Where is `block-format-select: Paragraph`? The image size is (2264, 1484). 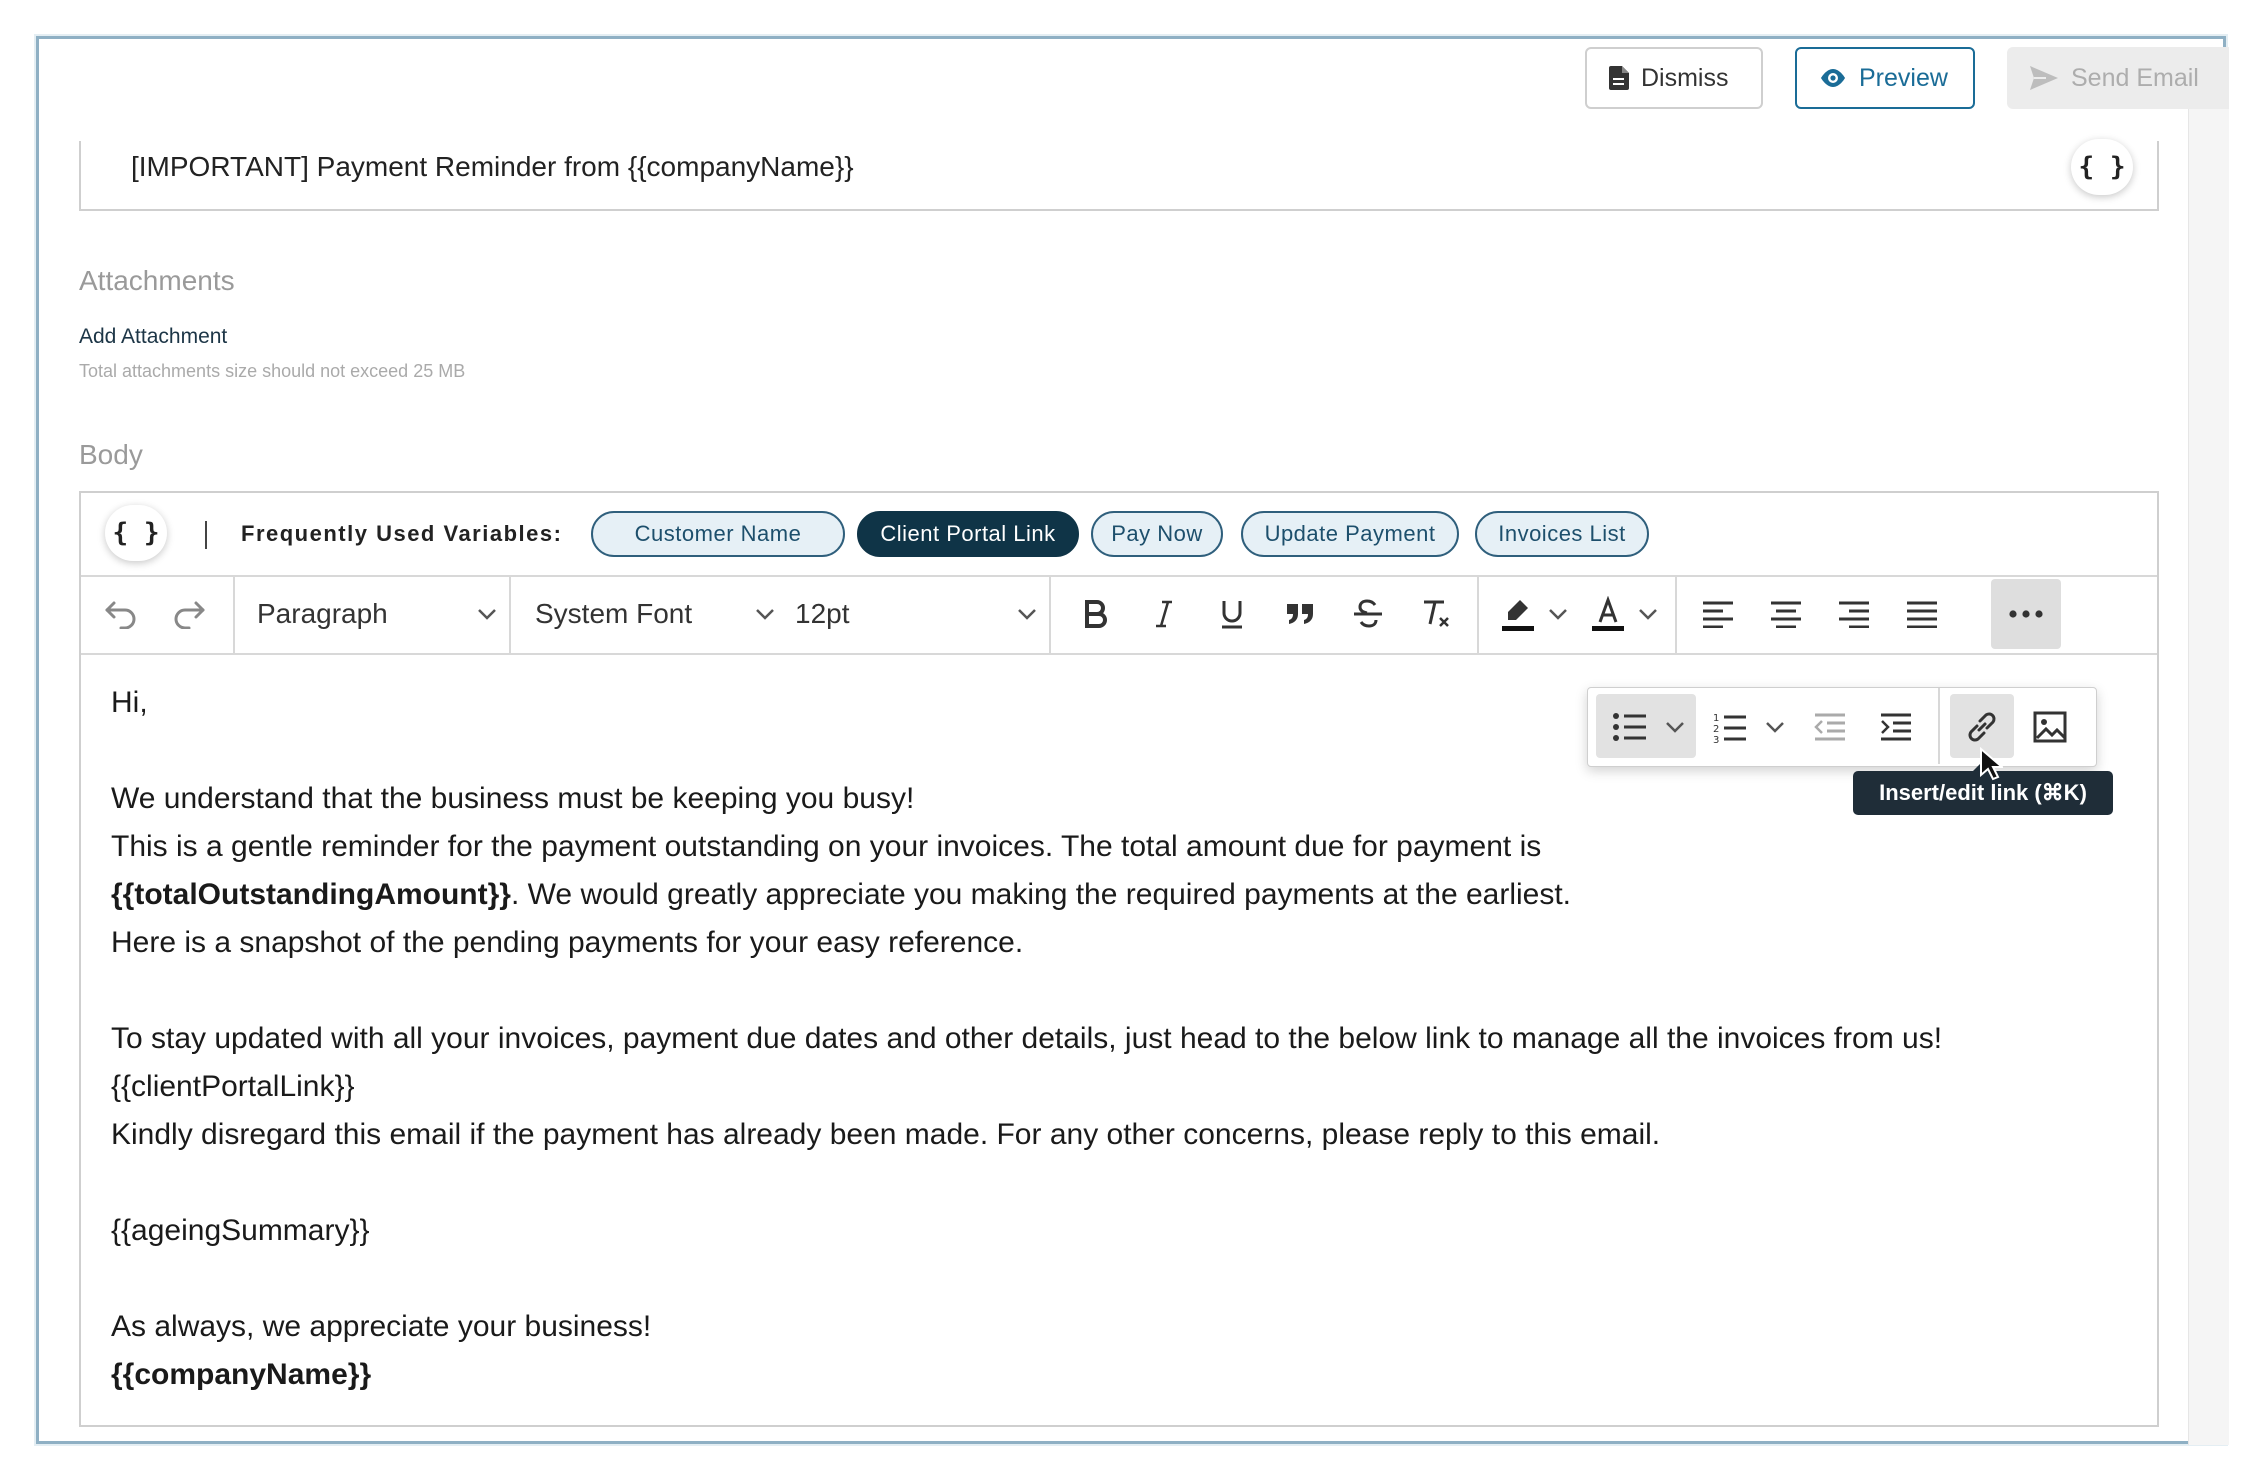
block-format-select: Paragraph is located at coordinates (382, 614).